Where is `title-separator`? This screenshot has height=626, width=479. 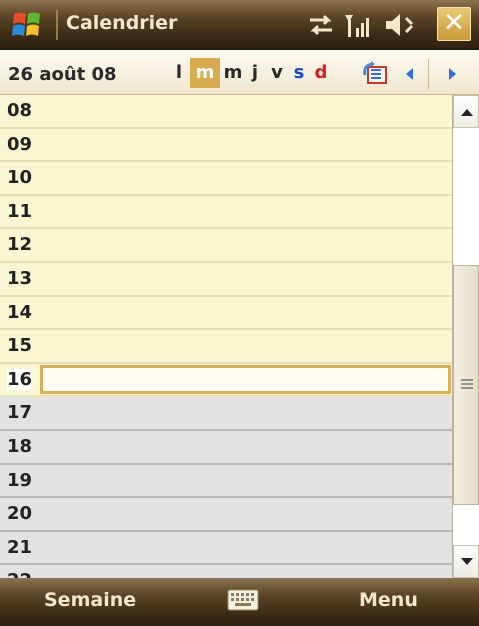
title-separator is located at coordinates (57, 25).